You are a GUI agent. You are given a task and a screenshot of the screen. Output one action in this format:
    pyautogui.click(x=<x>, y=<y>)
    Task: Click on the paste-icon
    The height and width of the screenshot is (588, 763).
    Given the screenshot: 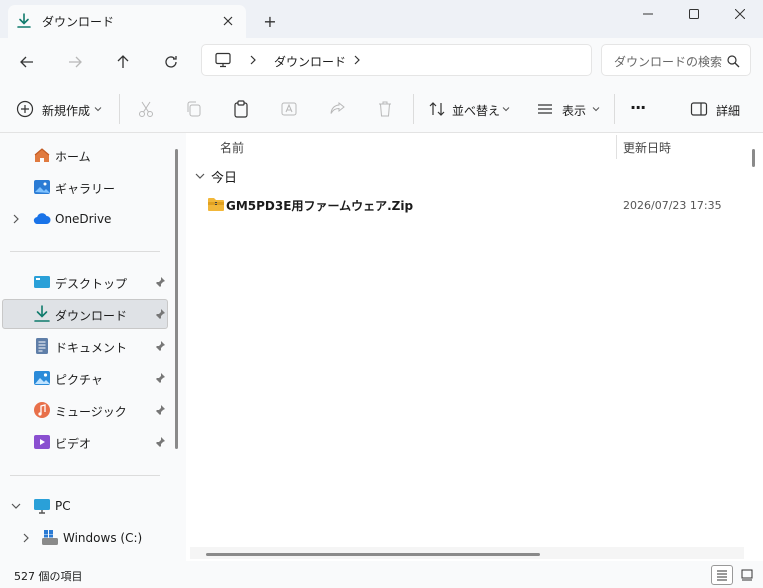 What is the action you would take?
    pyautogui.click(x=241, y=109)
    